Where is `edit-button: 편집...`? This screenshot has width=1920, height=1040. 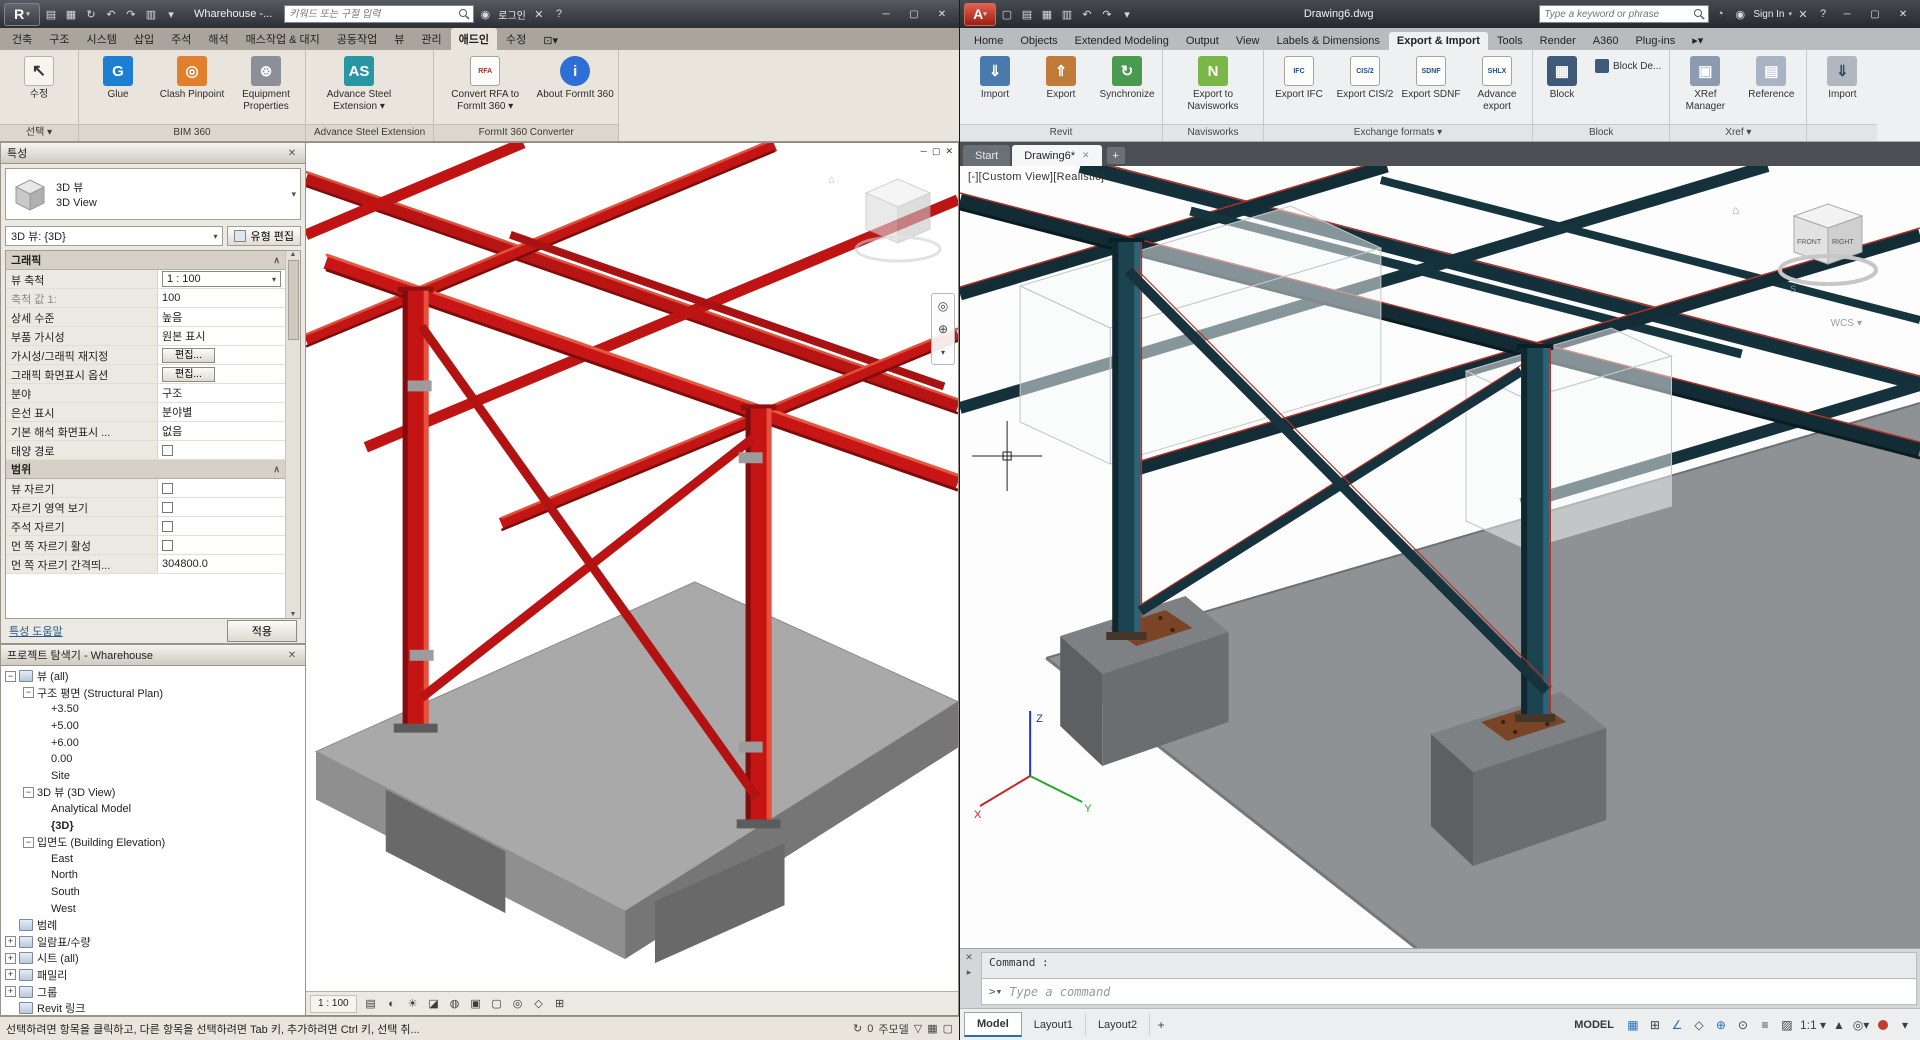
edit-button: 편집... is located at coordinates (188, 355).